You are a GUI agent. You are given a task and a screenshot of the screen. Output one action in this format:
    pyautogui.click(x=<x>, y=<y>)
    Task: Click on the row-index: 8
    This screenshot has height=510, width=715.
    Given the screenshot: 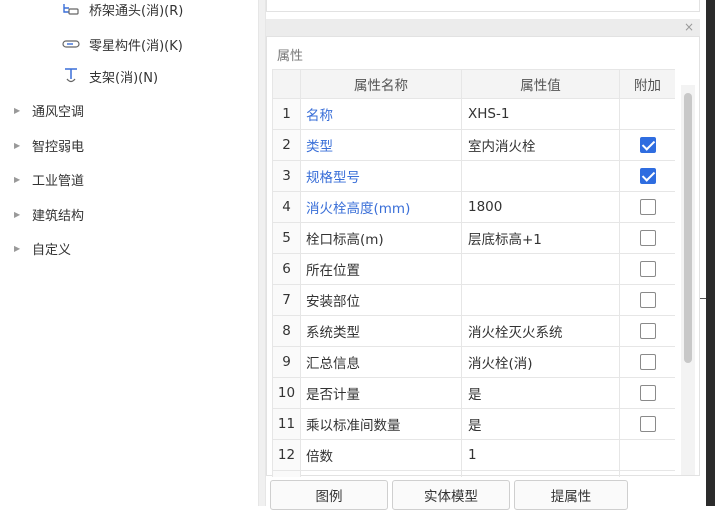 What is the action you would take?
    pyautogui.click(x=286, y=331)
    